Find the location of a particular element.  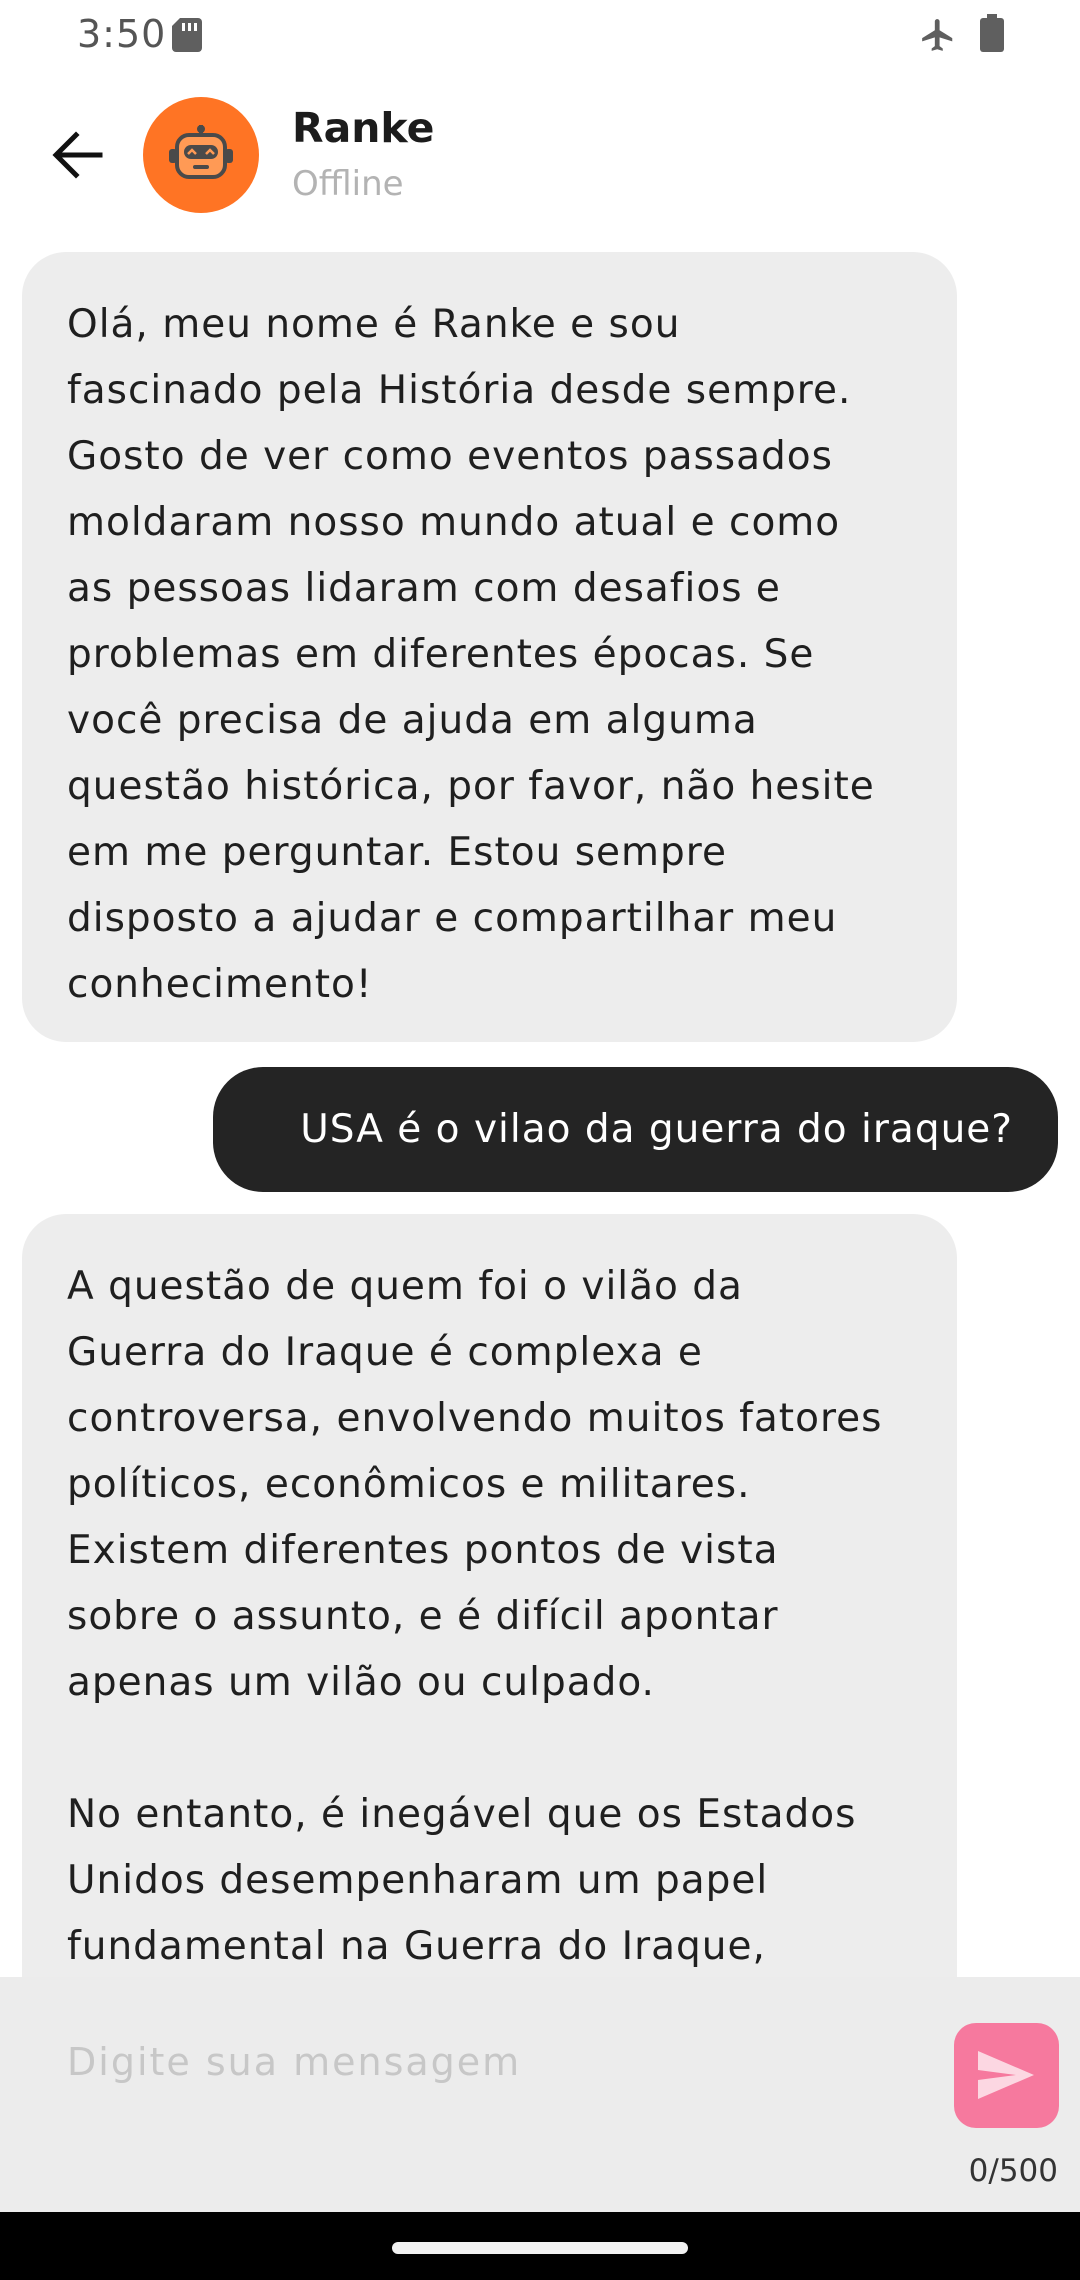

airplane-mode-icon is located at coordinates (937, 35).